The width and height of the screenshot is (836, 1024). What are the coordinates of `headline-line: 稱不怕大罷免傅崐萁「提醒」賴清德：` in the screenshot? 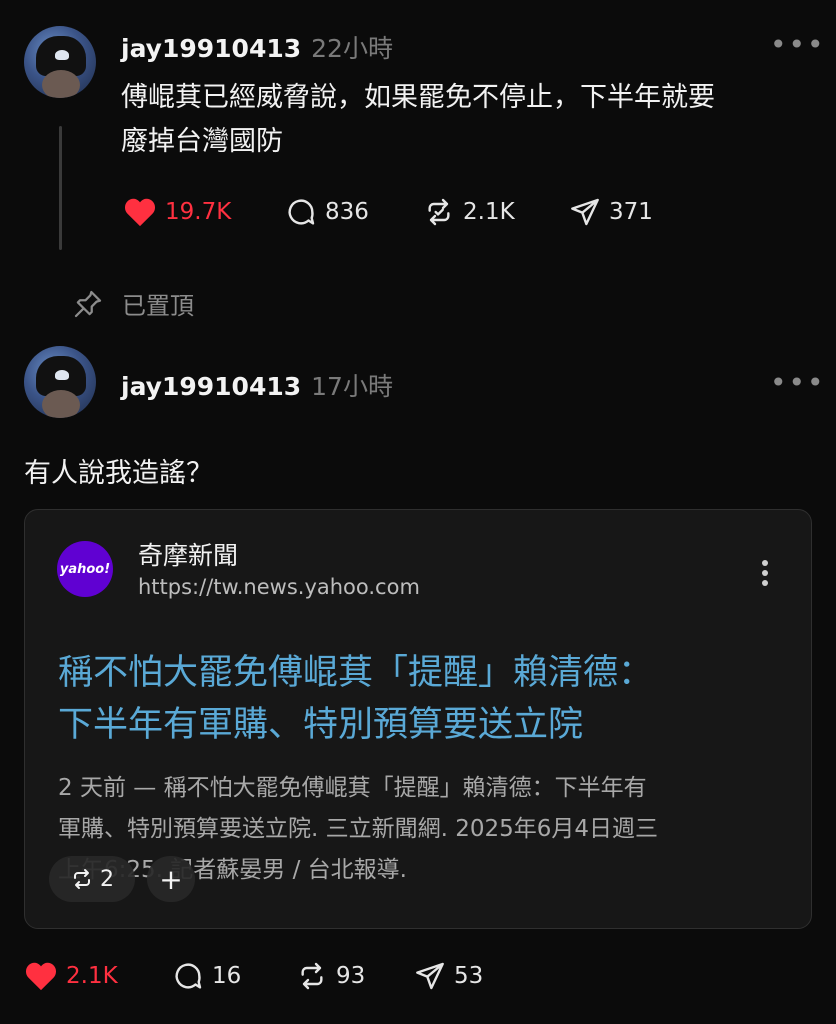 It's located at (356, 673).